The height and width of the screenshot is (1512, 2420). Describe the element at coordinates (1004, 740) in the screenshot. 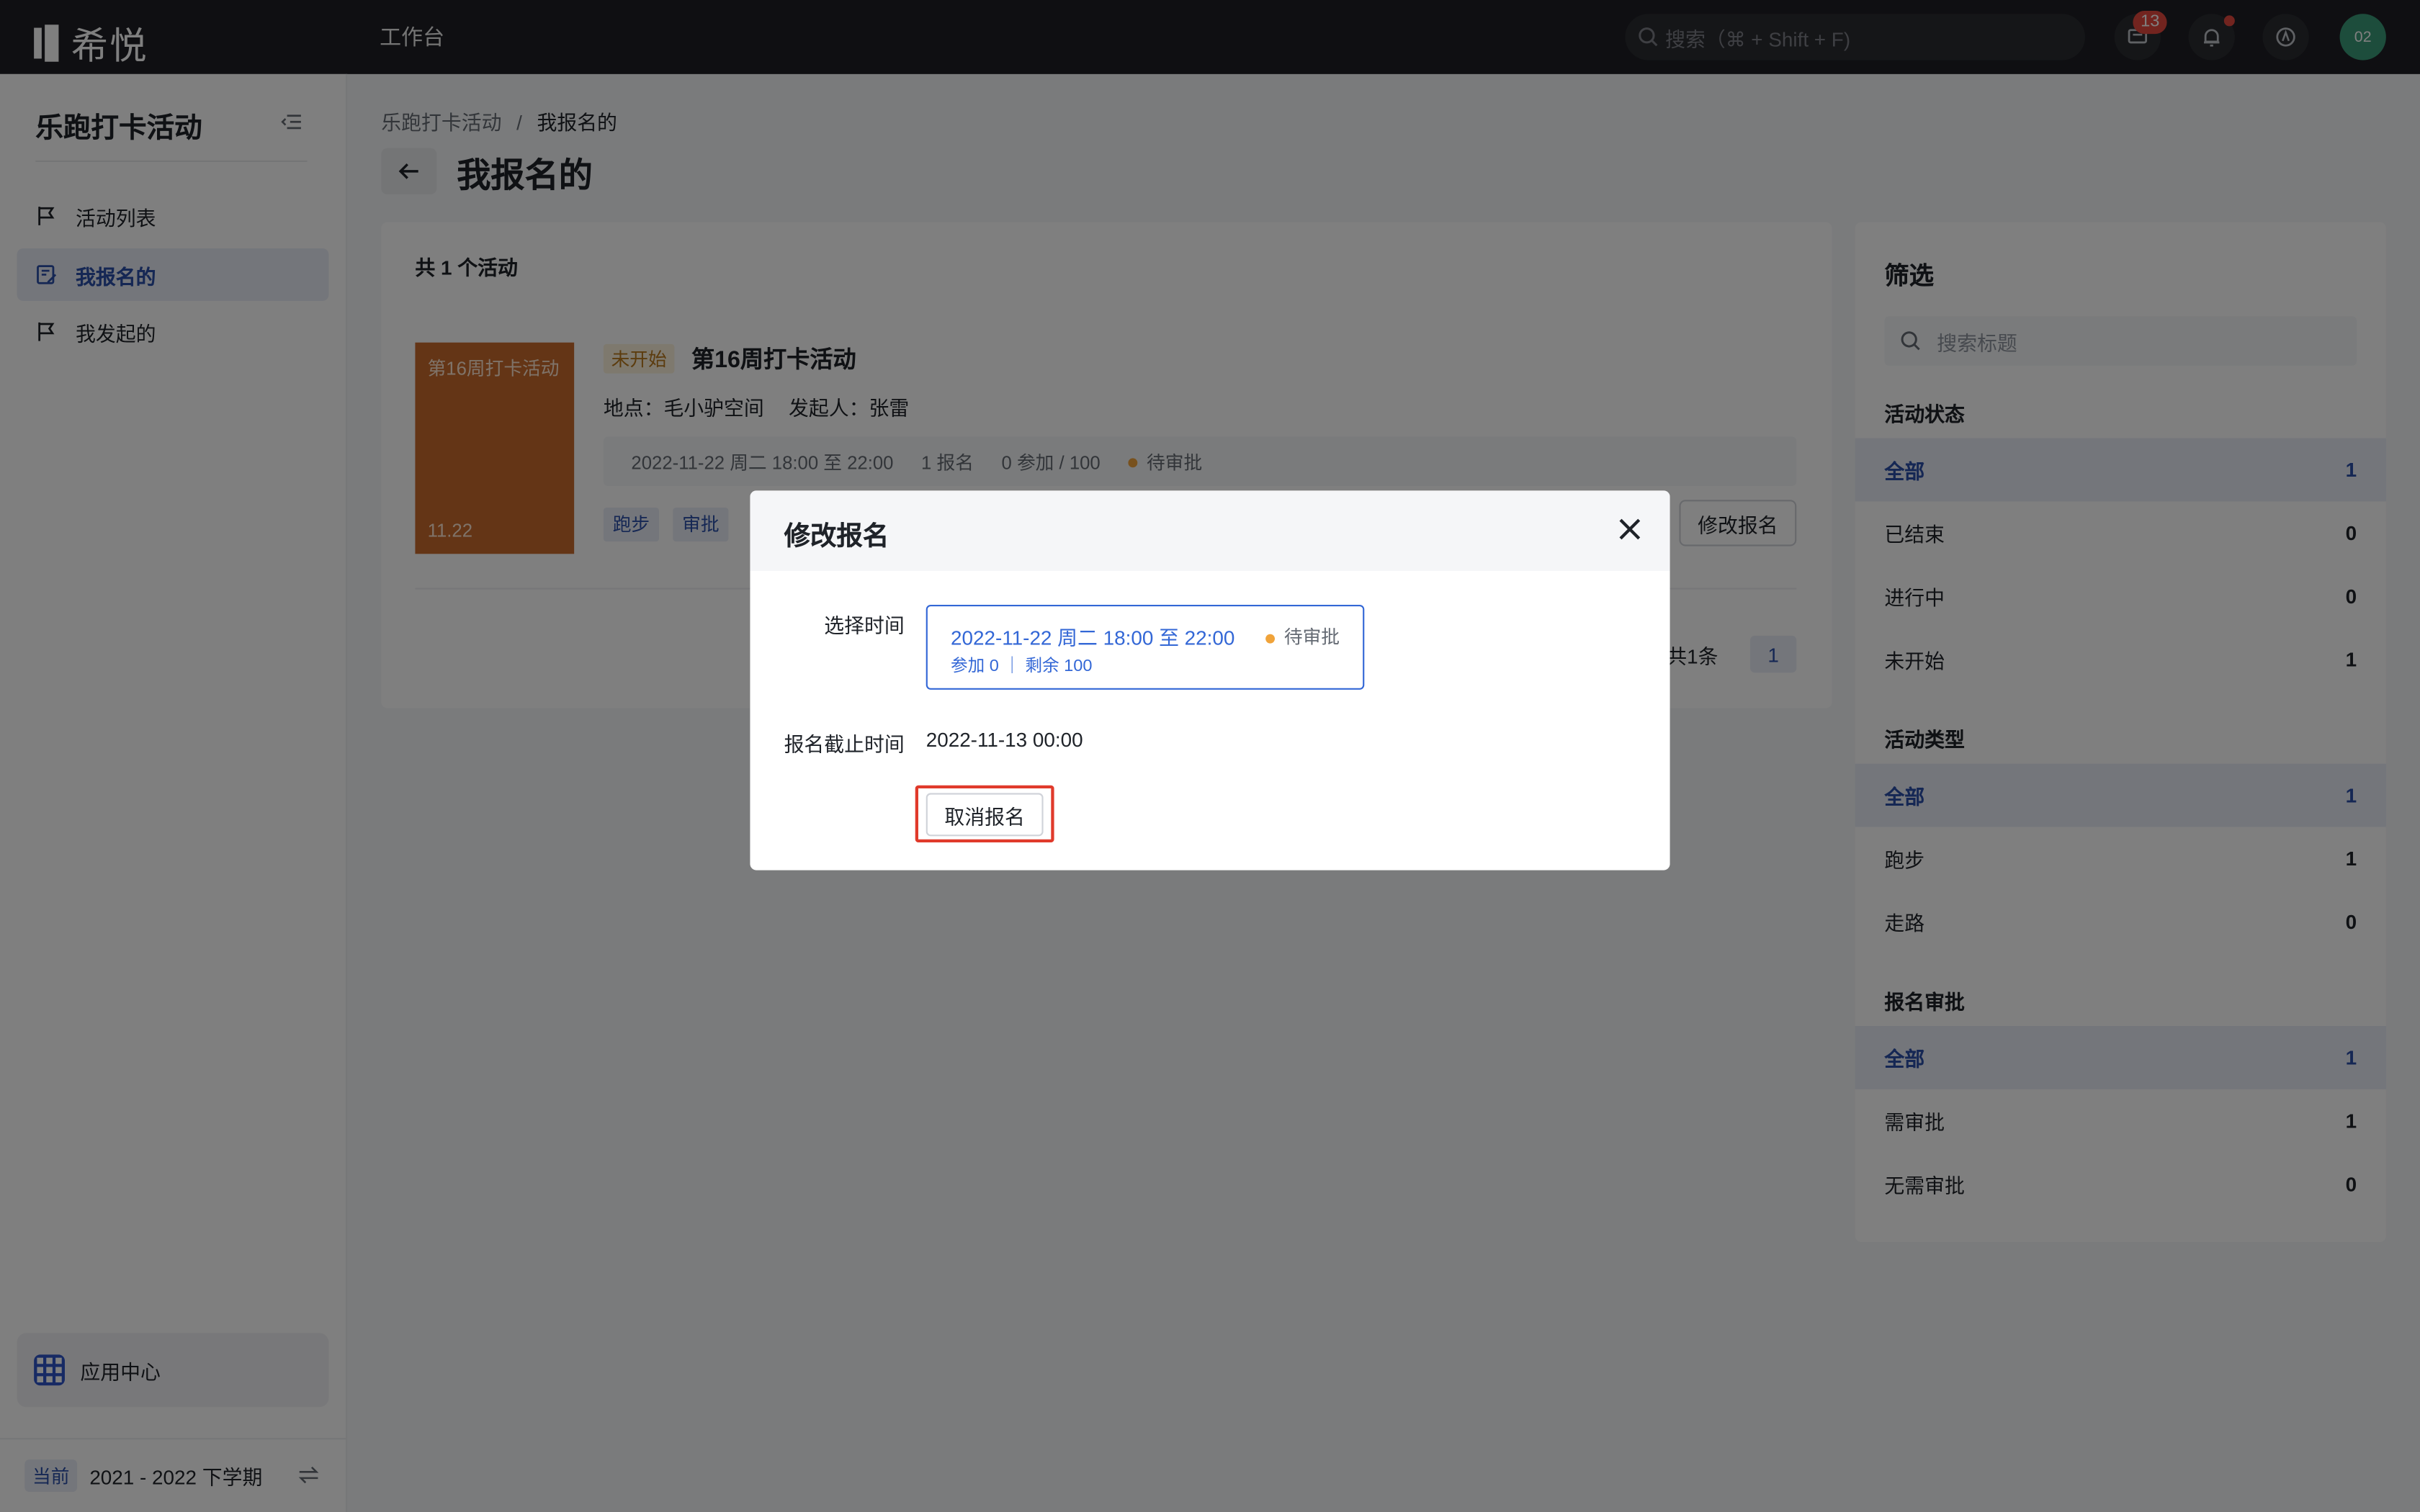

I see `deadline-value: 2022-11-13 00:00` at that location.